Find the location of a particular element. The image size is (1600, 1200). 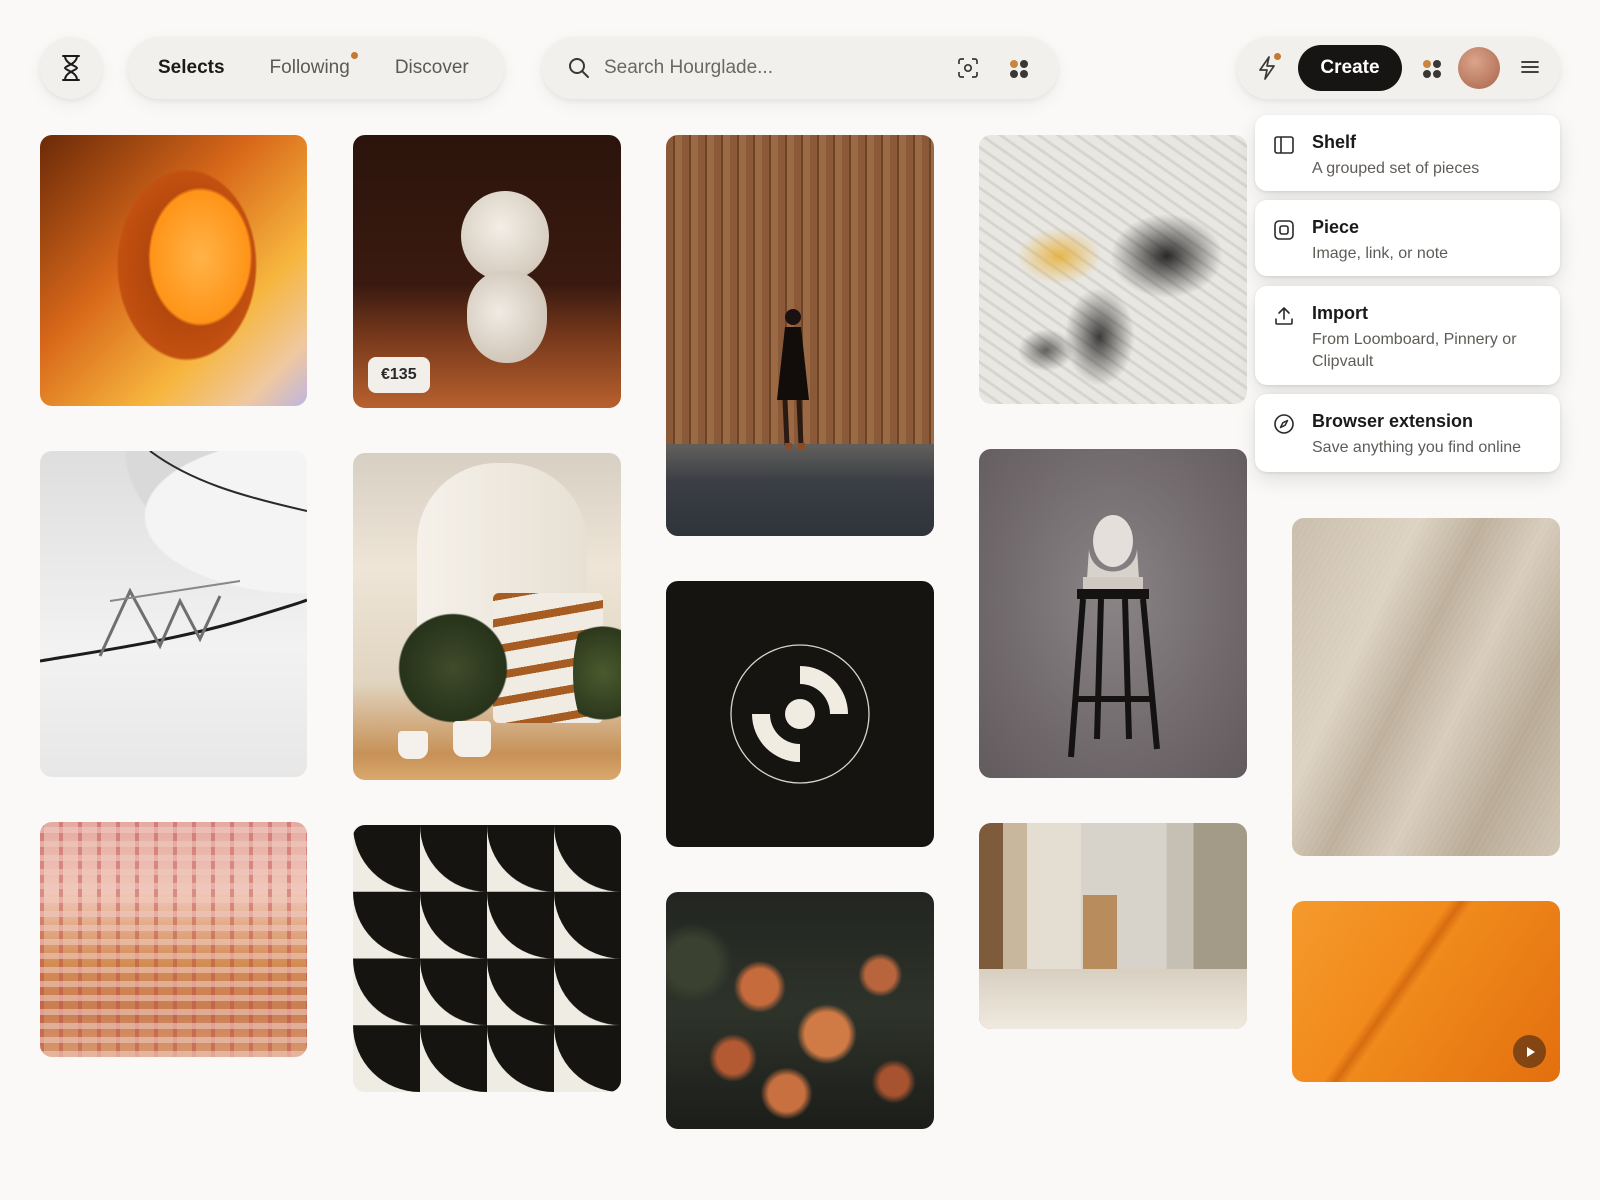

header-actions: Create is located at coordinates (1398, 68).